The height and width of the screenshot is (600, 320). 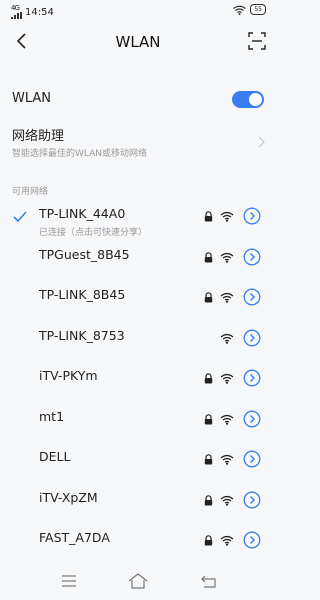 I want to click on nav-back-icon, so click(x=209, y=581).